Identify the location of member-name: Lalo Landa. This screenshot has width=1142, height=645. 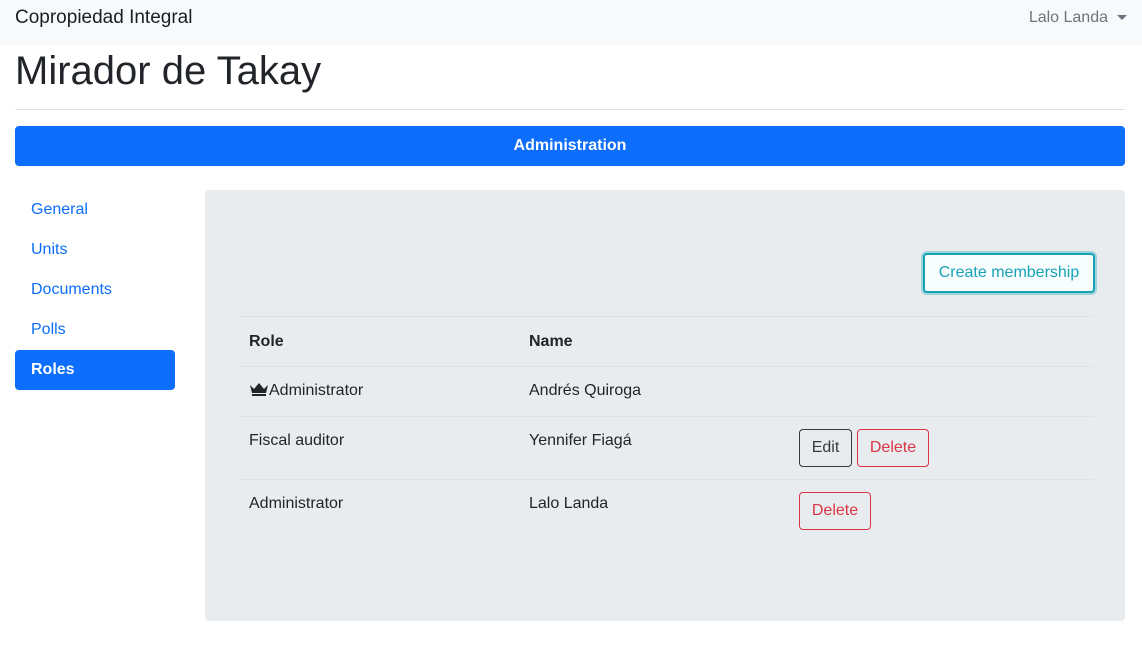
(569, 503).